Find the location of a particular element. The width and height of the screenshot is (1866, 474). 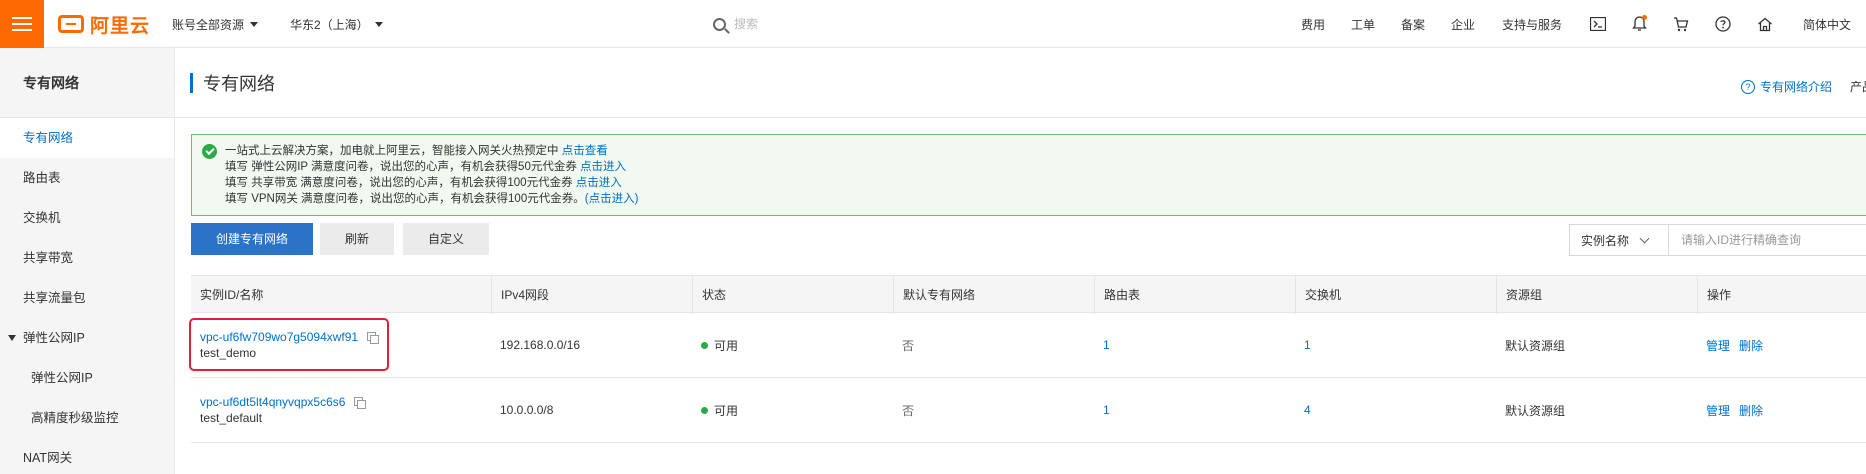

notice-link-vpn-survey: (点击进入) is located at coordinates (612, 199).